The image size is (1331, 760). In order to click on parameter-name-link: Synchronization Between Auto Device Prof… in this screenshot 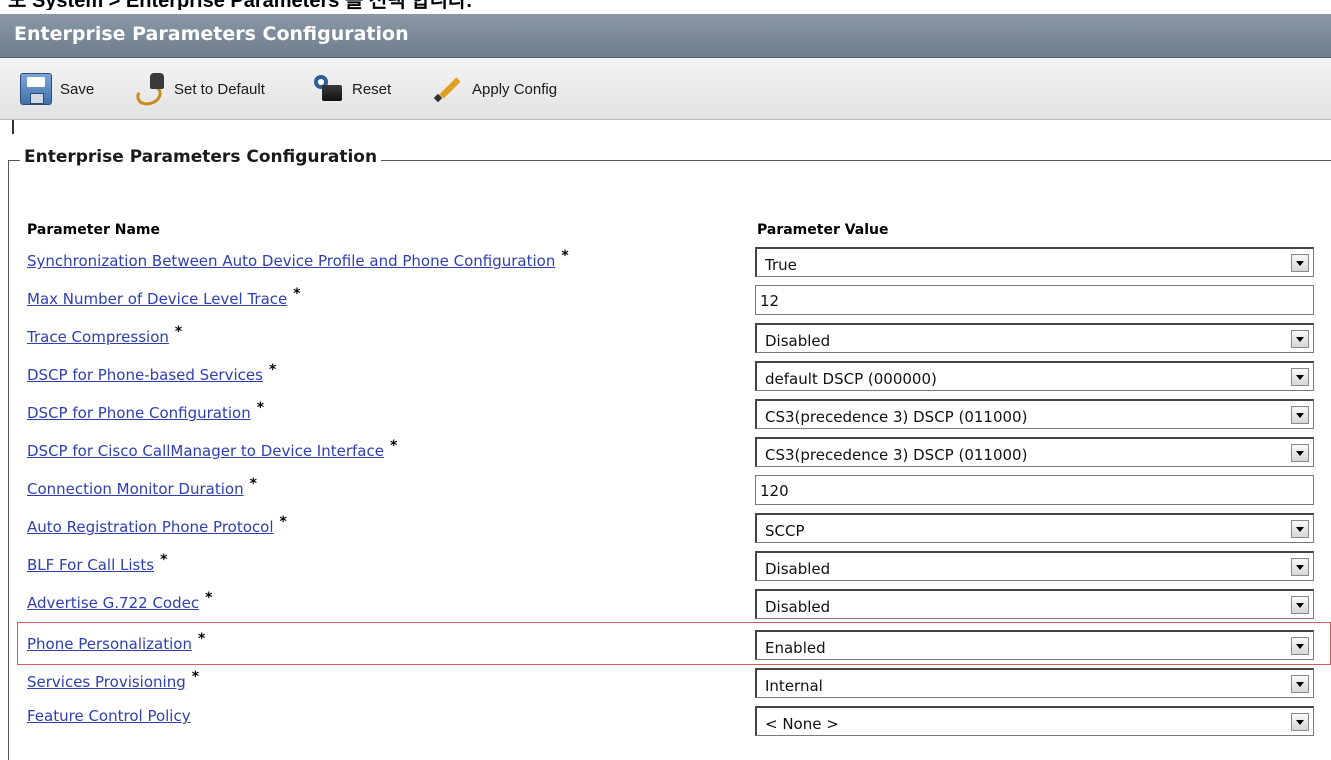, I will do `click(298, 259)`.